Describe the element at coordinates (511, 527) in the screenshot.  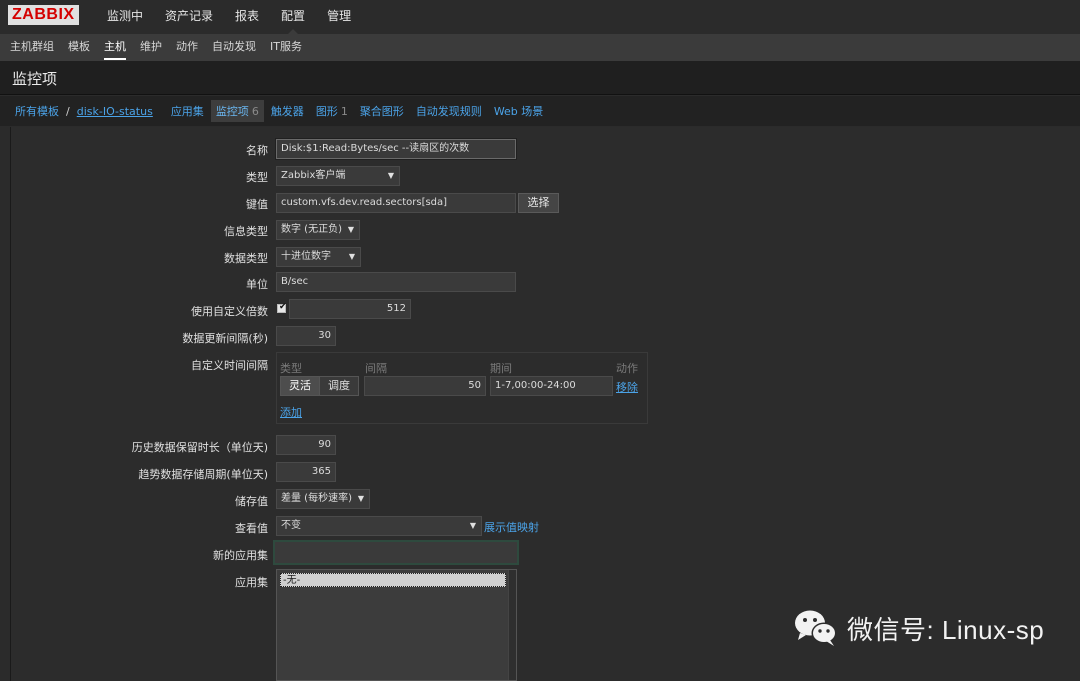
I see `show-value-mapping-link: 展示值映射` at that location.